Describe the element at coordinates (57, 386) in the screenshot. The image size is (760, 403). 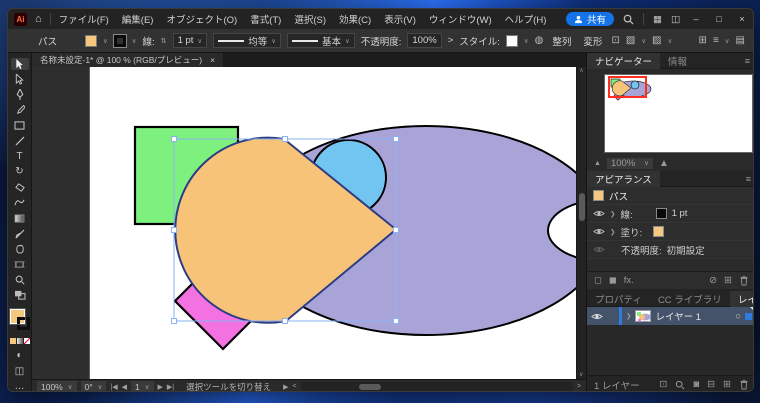
I see `zoom-level-field: 100% ∨` at that location.